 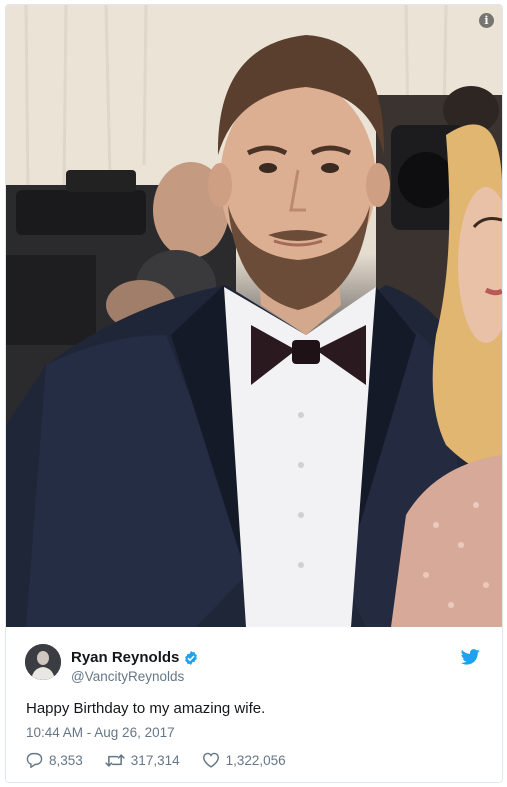 What do you see at coordinates (255, 760) in the screenshot?
I see `like-count: 1,322,056` at bounding box center [255, 760].